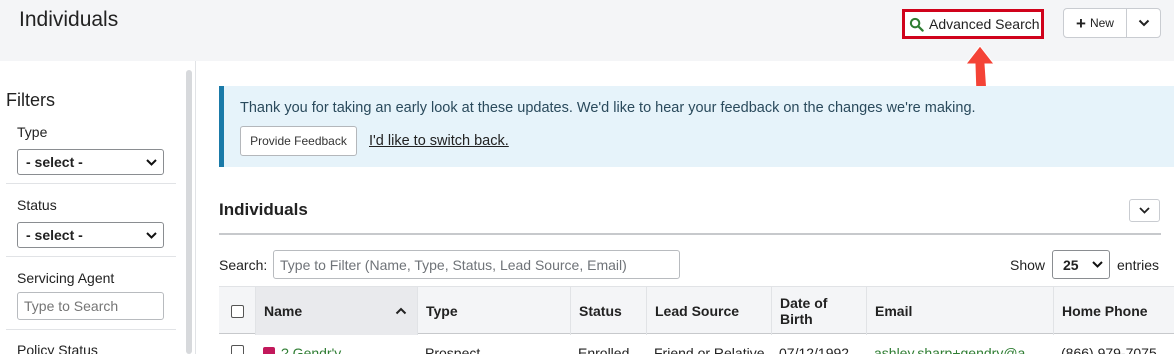  What do you see at coordinates (90, 235) in the screenshot?
I see `filter-status-select: - select -` at bounding box center [90, 235].